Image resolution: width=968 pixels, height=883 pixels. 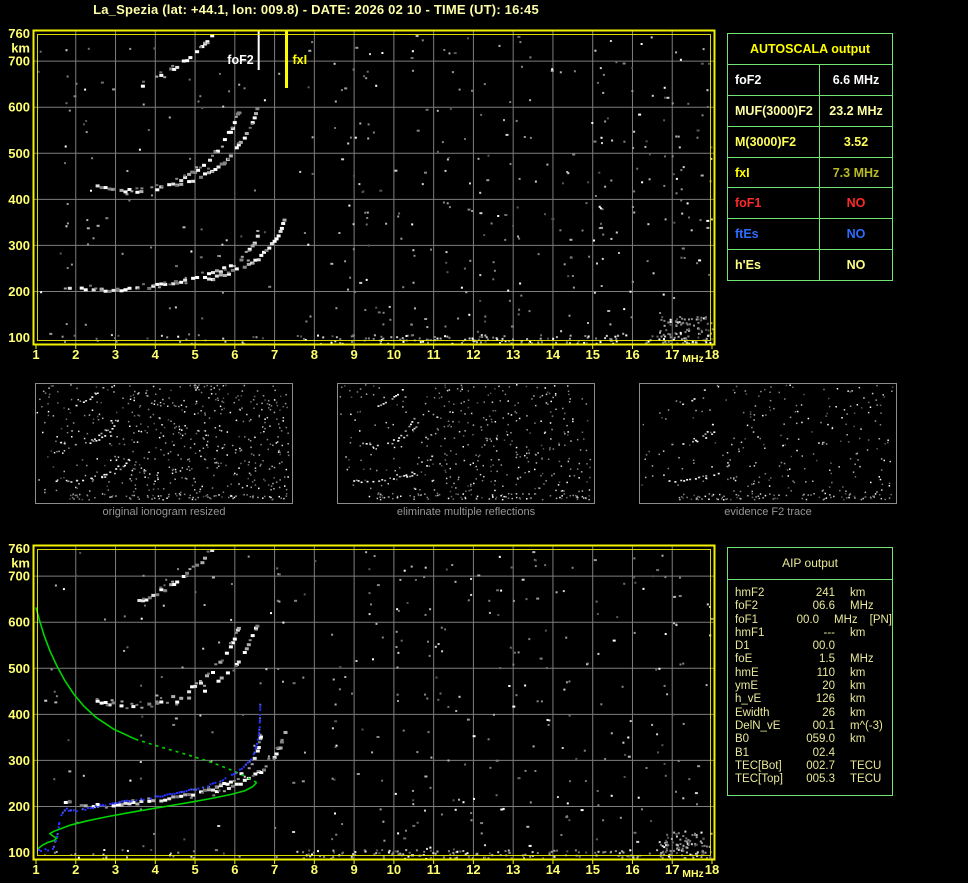 What do you see at coordinates (752, 712) in the screenshot?
I see `aip-label: Ewidth` at bounding box center [752, 712].